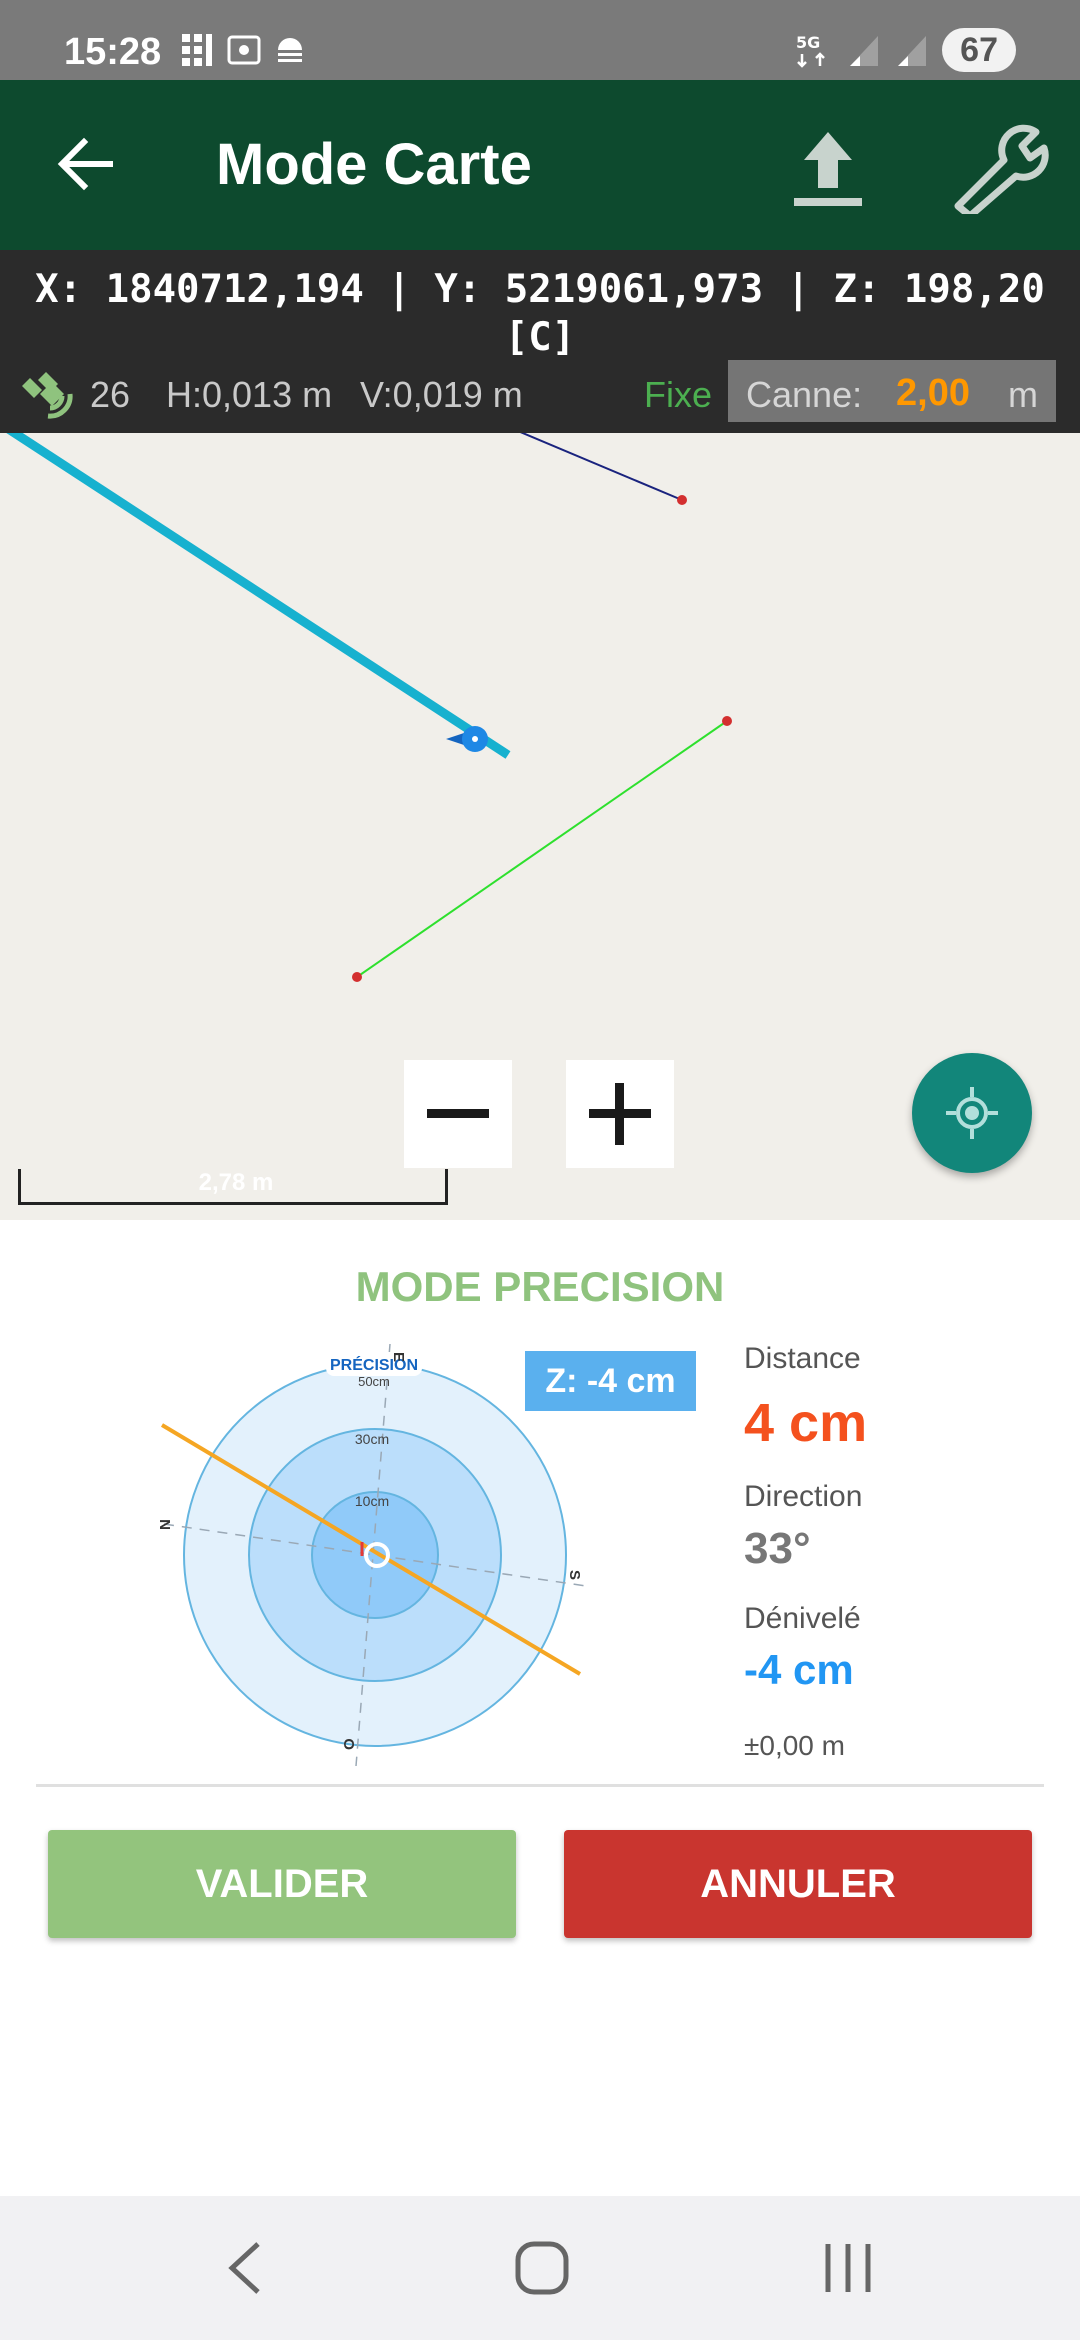  Describe the element at coordinates (610, 1381) in the screenshot. I see `z-offset-badge: Z: -4 cm` at that location.